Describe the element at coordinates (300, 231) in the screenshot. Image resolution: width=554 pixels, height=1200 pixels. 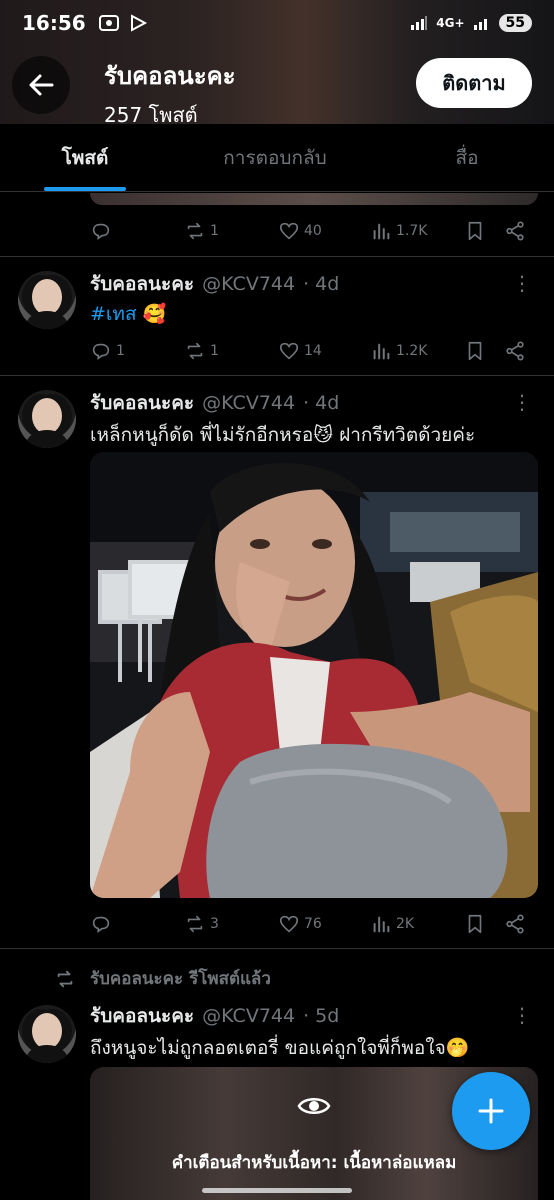
I see `like-button: 40` at that location.